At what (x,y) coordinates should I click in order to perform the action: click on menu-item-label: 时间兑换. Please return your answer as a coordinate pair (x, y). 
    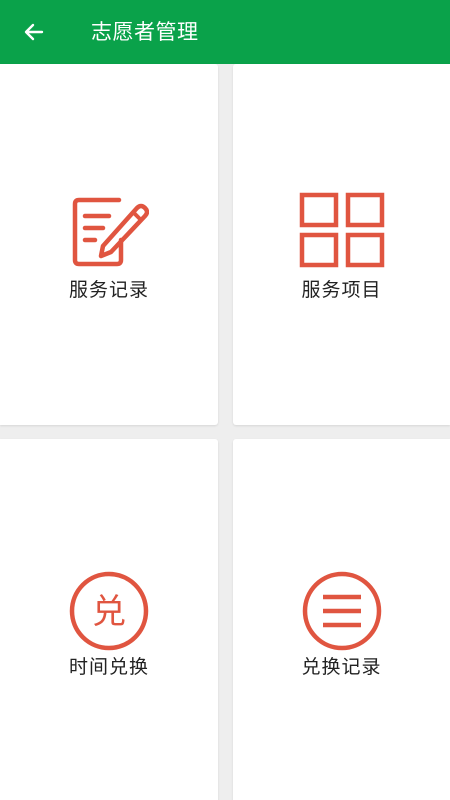
    Looking at the image, I should click on (108, 667).